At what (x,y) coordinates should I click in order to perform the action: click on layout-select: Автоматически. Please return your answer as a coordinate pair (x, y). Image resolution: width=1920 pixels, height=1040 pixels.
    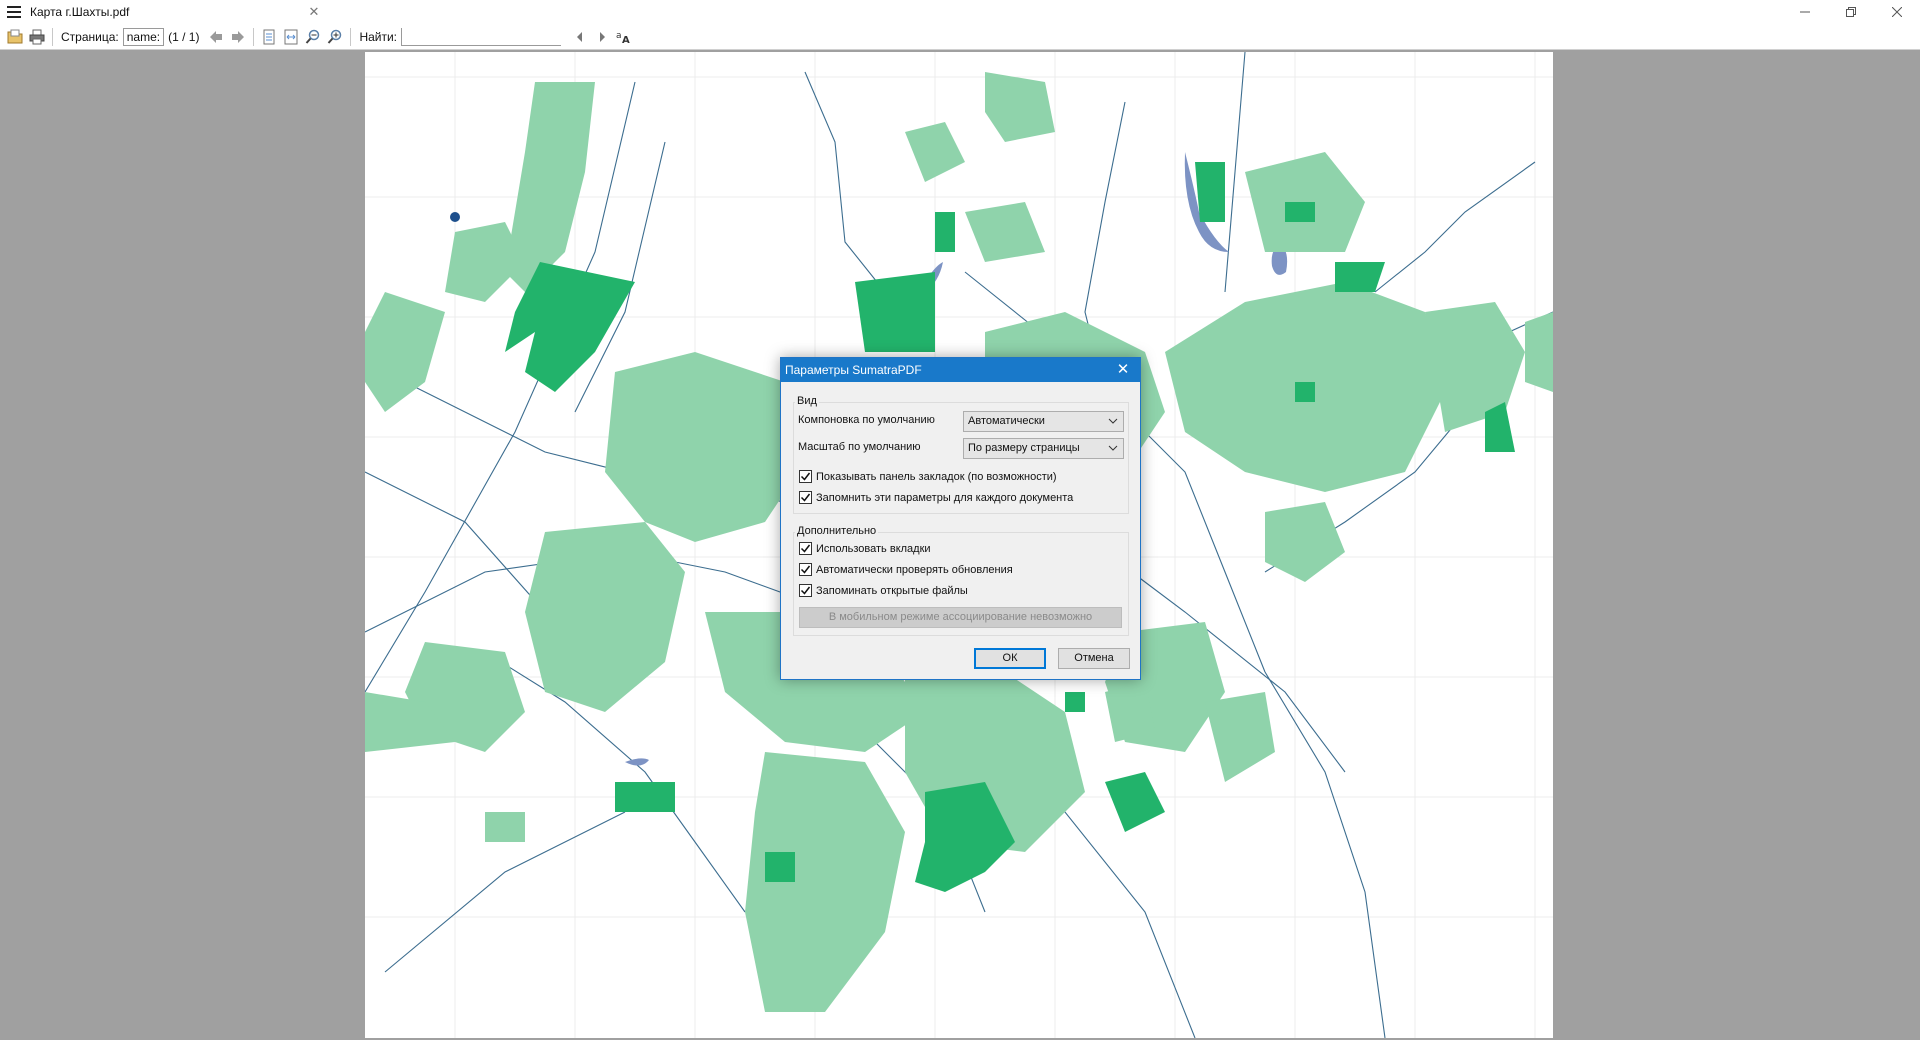
    Looking at the image, I should click on (1043, 421).